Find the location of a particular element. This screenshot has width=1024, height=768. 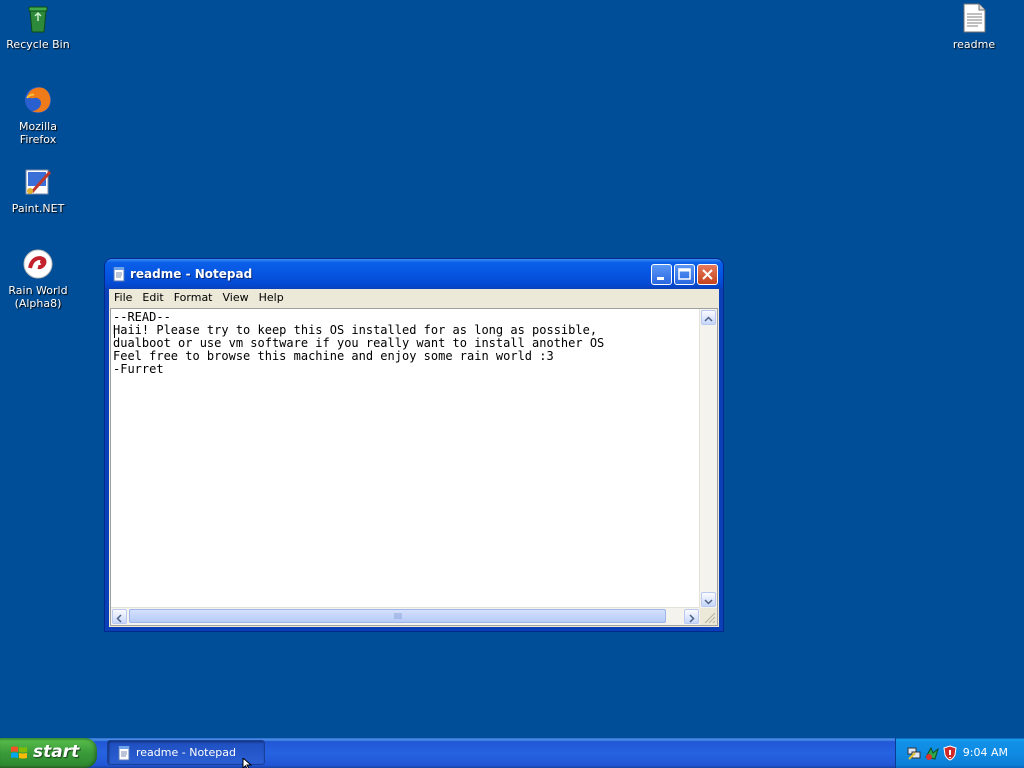

close-icon is located at coordinates (707, 274).